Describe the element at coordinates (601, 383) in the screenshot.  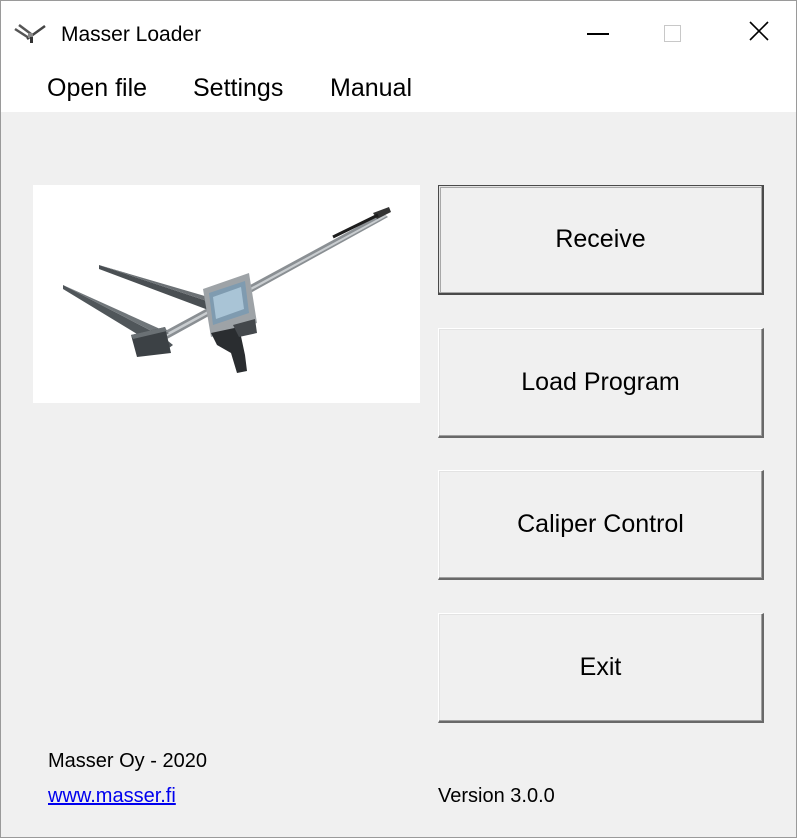
I see `load-program-button: Load Program` at that location.